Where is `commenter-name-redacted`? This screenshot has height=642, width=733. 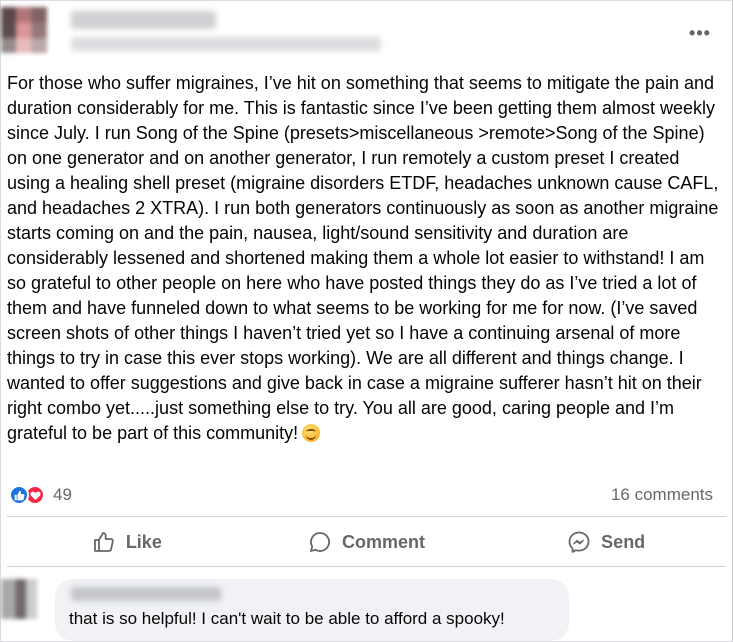 commenter-name-redacted is located at coordinates (146, 594).